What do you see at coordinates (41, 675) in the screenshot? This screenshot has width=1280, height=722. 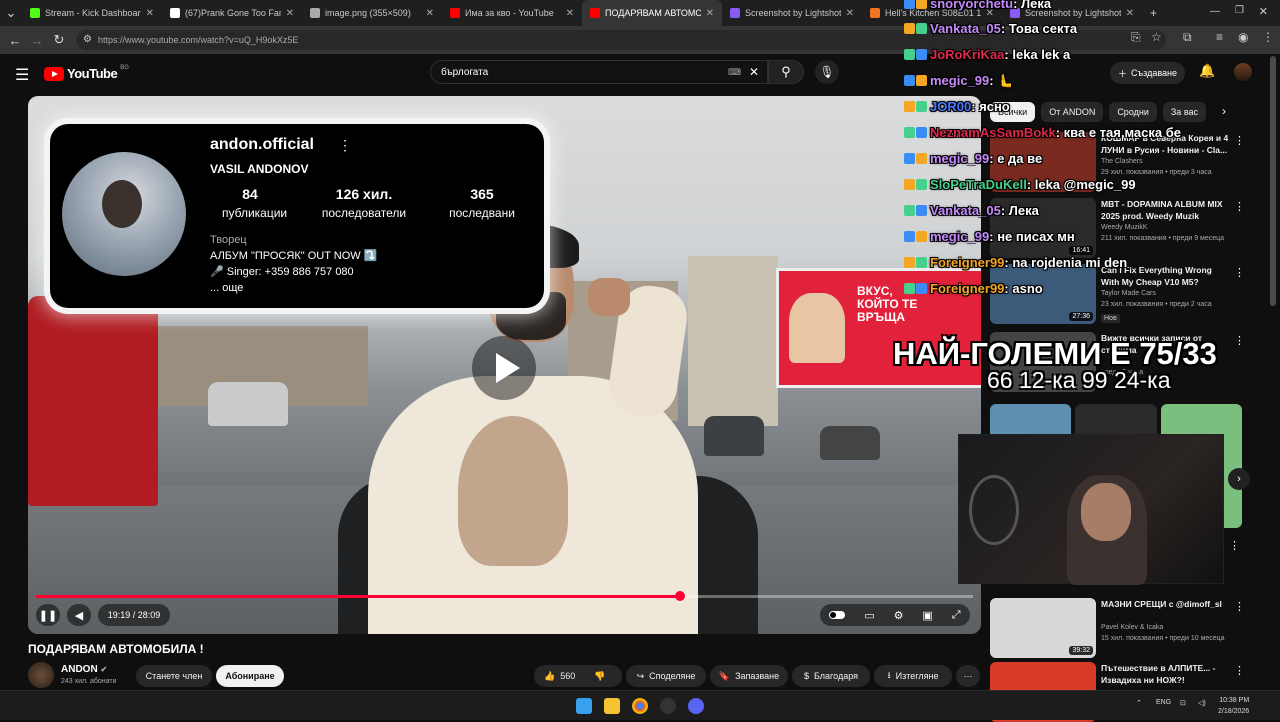 I see `channel-avatar` at bounding box center [41, 675].